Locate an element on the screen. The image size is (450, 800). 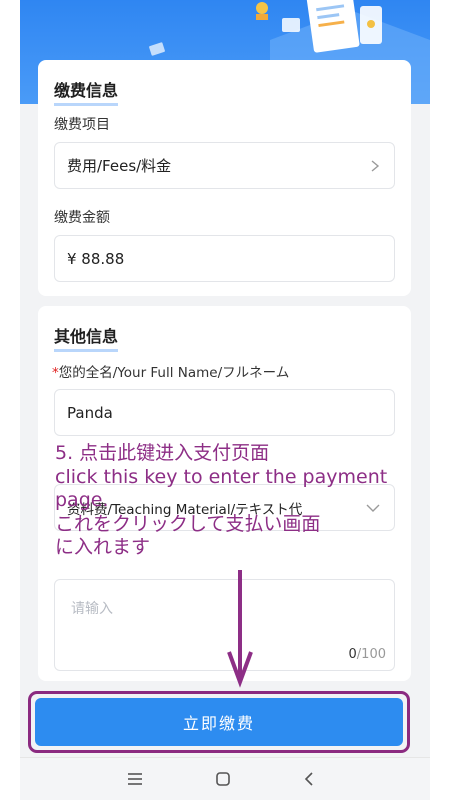
home-icon is located at coordinates (223, 779).